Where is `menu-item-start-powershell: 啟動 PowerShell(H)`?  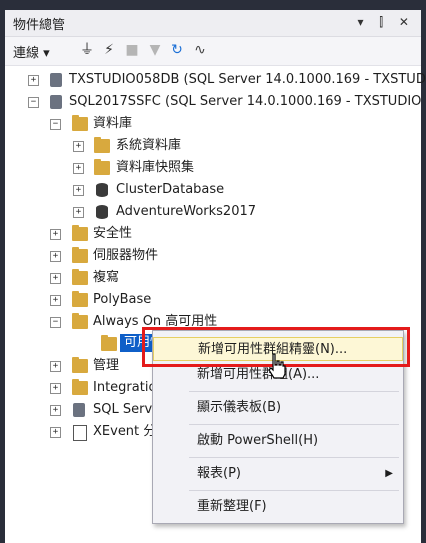 menu-item-start-powershell: 啟動 PowerShell(H) is located at coordinates (278, 441).